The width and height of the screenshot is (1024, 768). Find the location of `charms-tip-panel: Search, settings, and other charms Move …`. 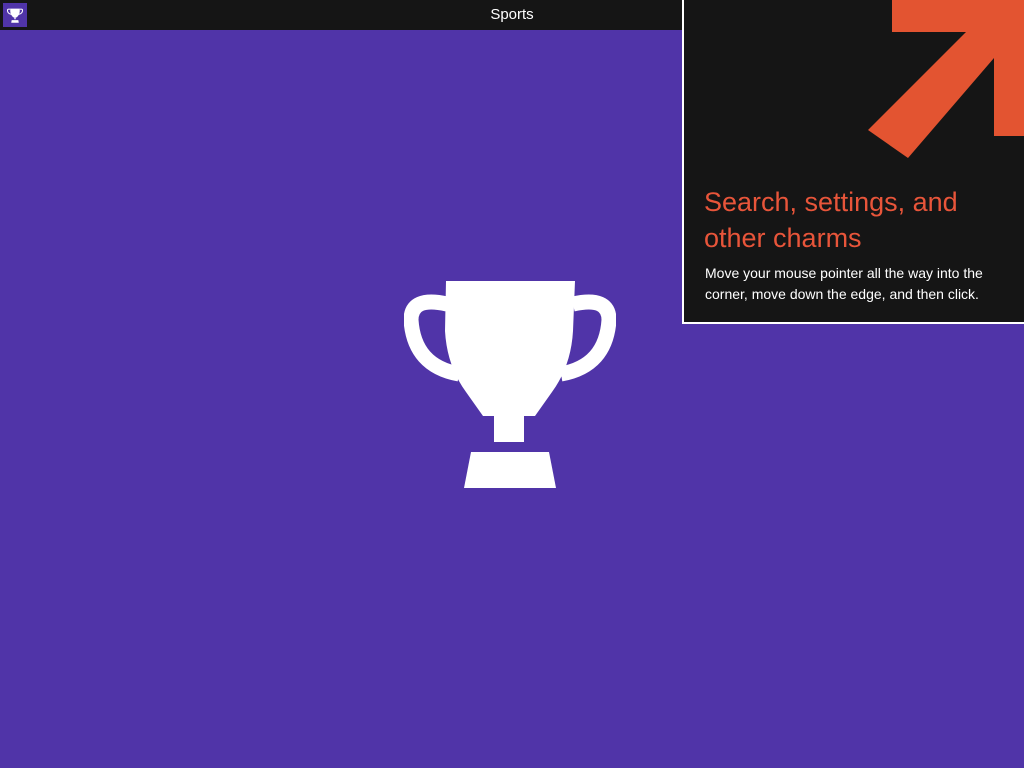

charms-tip-panel: Search, settings, and other charms Move … is located at coordinates (853, 162).